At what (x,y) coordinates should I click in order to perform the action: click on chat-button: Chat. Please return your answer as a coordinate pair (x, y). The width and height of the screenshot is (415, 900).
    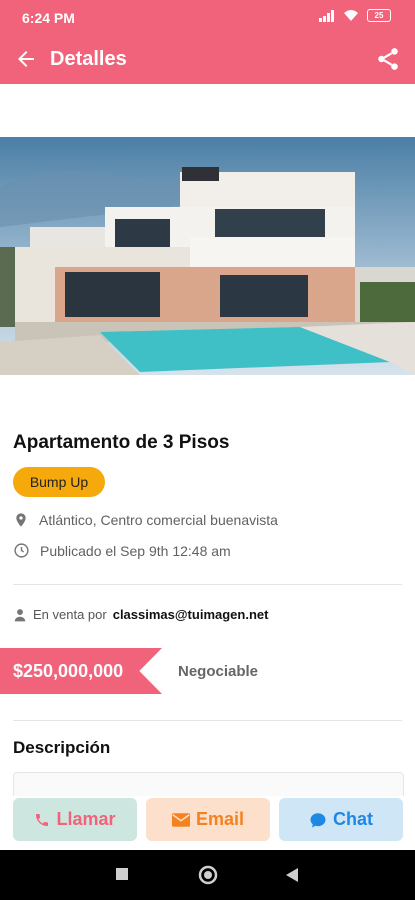
    Looking at the image, I should click on (341, 819).